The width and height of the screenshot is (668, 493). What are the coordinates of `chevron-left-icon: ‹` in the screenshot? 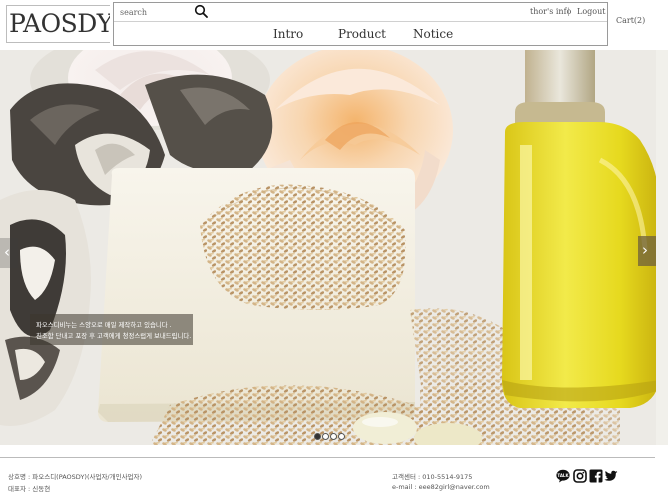 It's located at (7, 252).